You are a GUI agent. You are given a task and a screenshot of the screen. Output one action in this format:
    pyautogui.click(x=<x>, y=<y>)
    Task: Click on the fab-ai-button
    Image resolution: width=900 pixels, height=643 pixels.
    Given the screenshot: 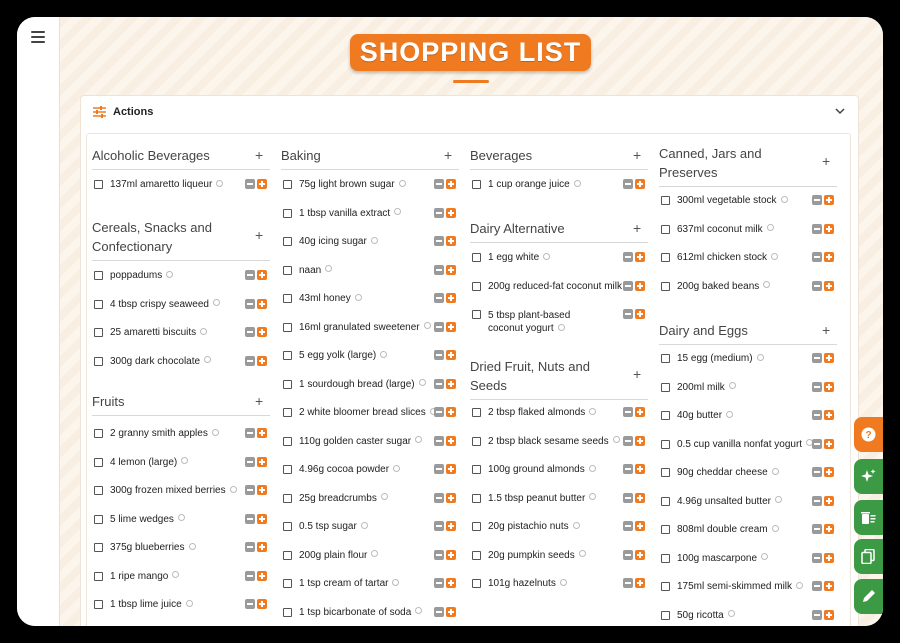 What is the action you would take?
    pyautogui.click(x=868, y=476)
    